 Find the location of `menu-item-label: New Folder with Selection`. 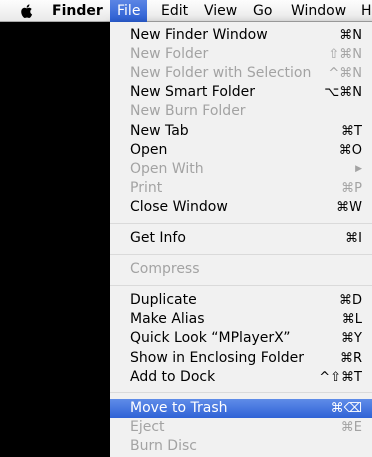

menu-item-label: New Folder with Selection is located at coordinates (221, 73).